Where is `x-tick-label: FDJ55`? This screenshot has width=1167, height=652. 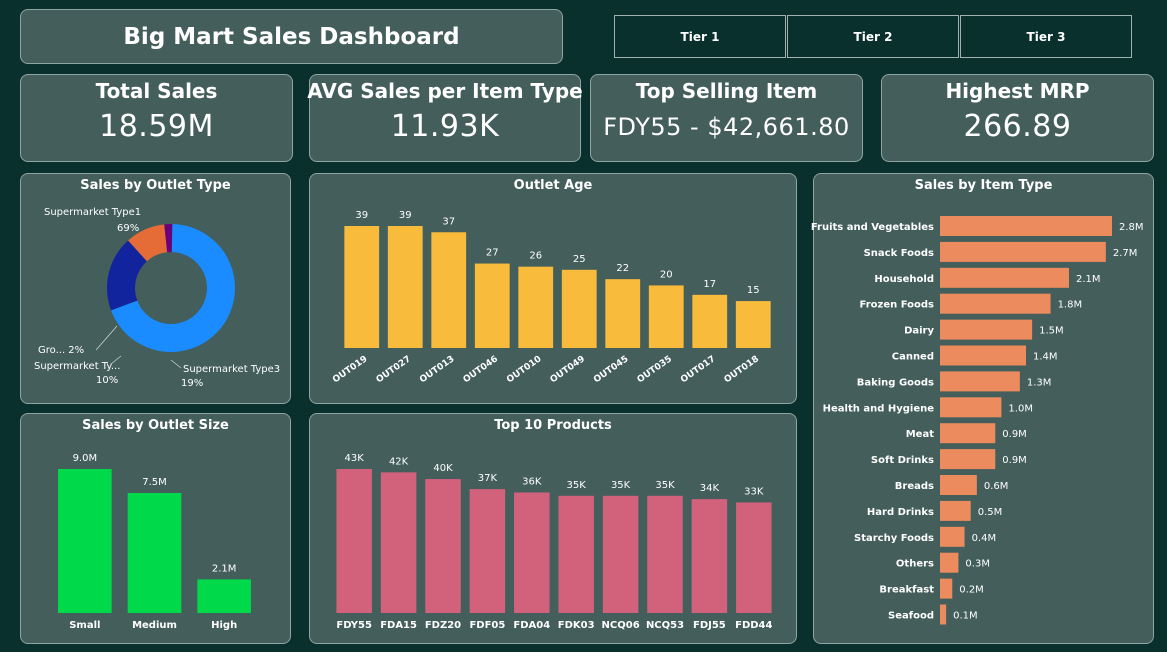
x-tick-label: FDJ55 is located at coordinates (709, 625).